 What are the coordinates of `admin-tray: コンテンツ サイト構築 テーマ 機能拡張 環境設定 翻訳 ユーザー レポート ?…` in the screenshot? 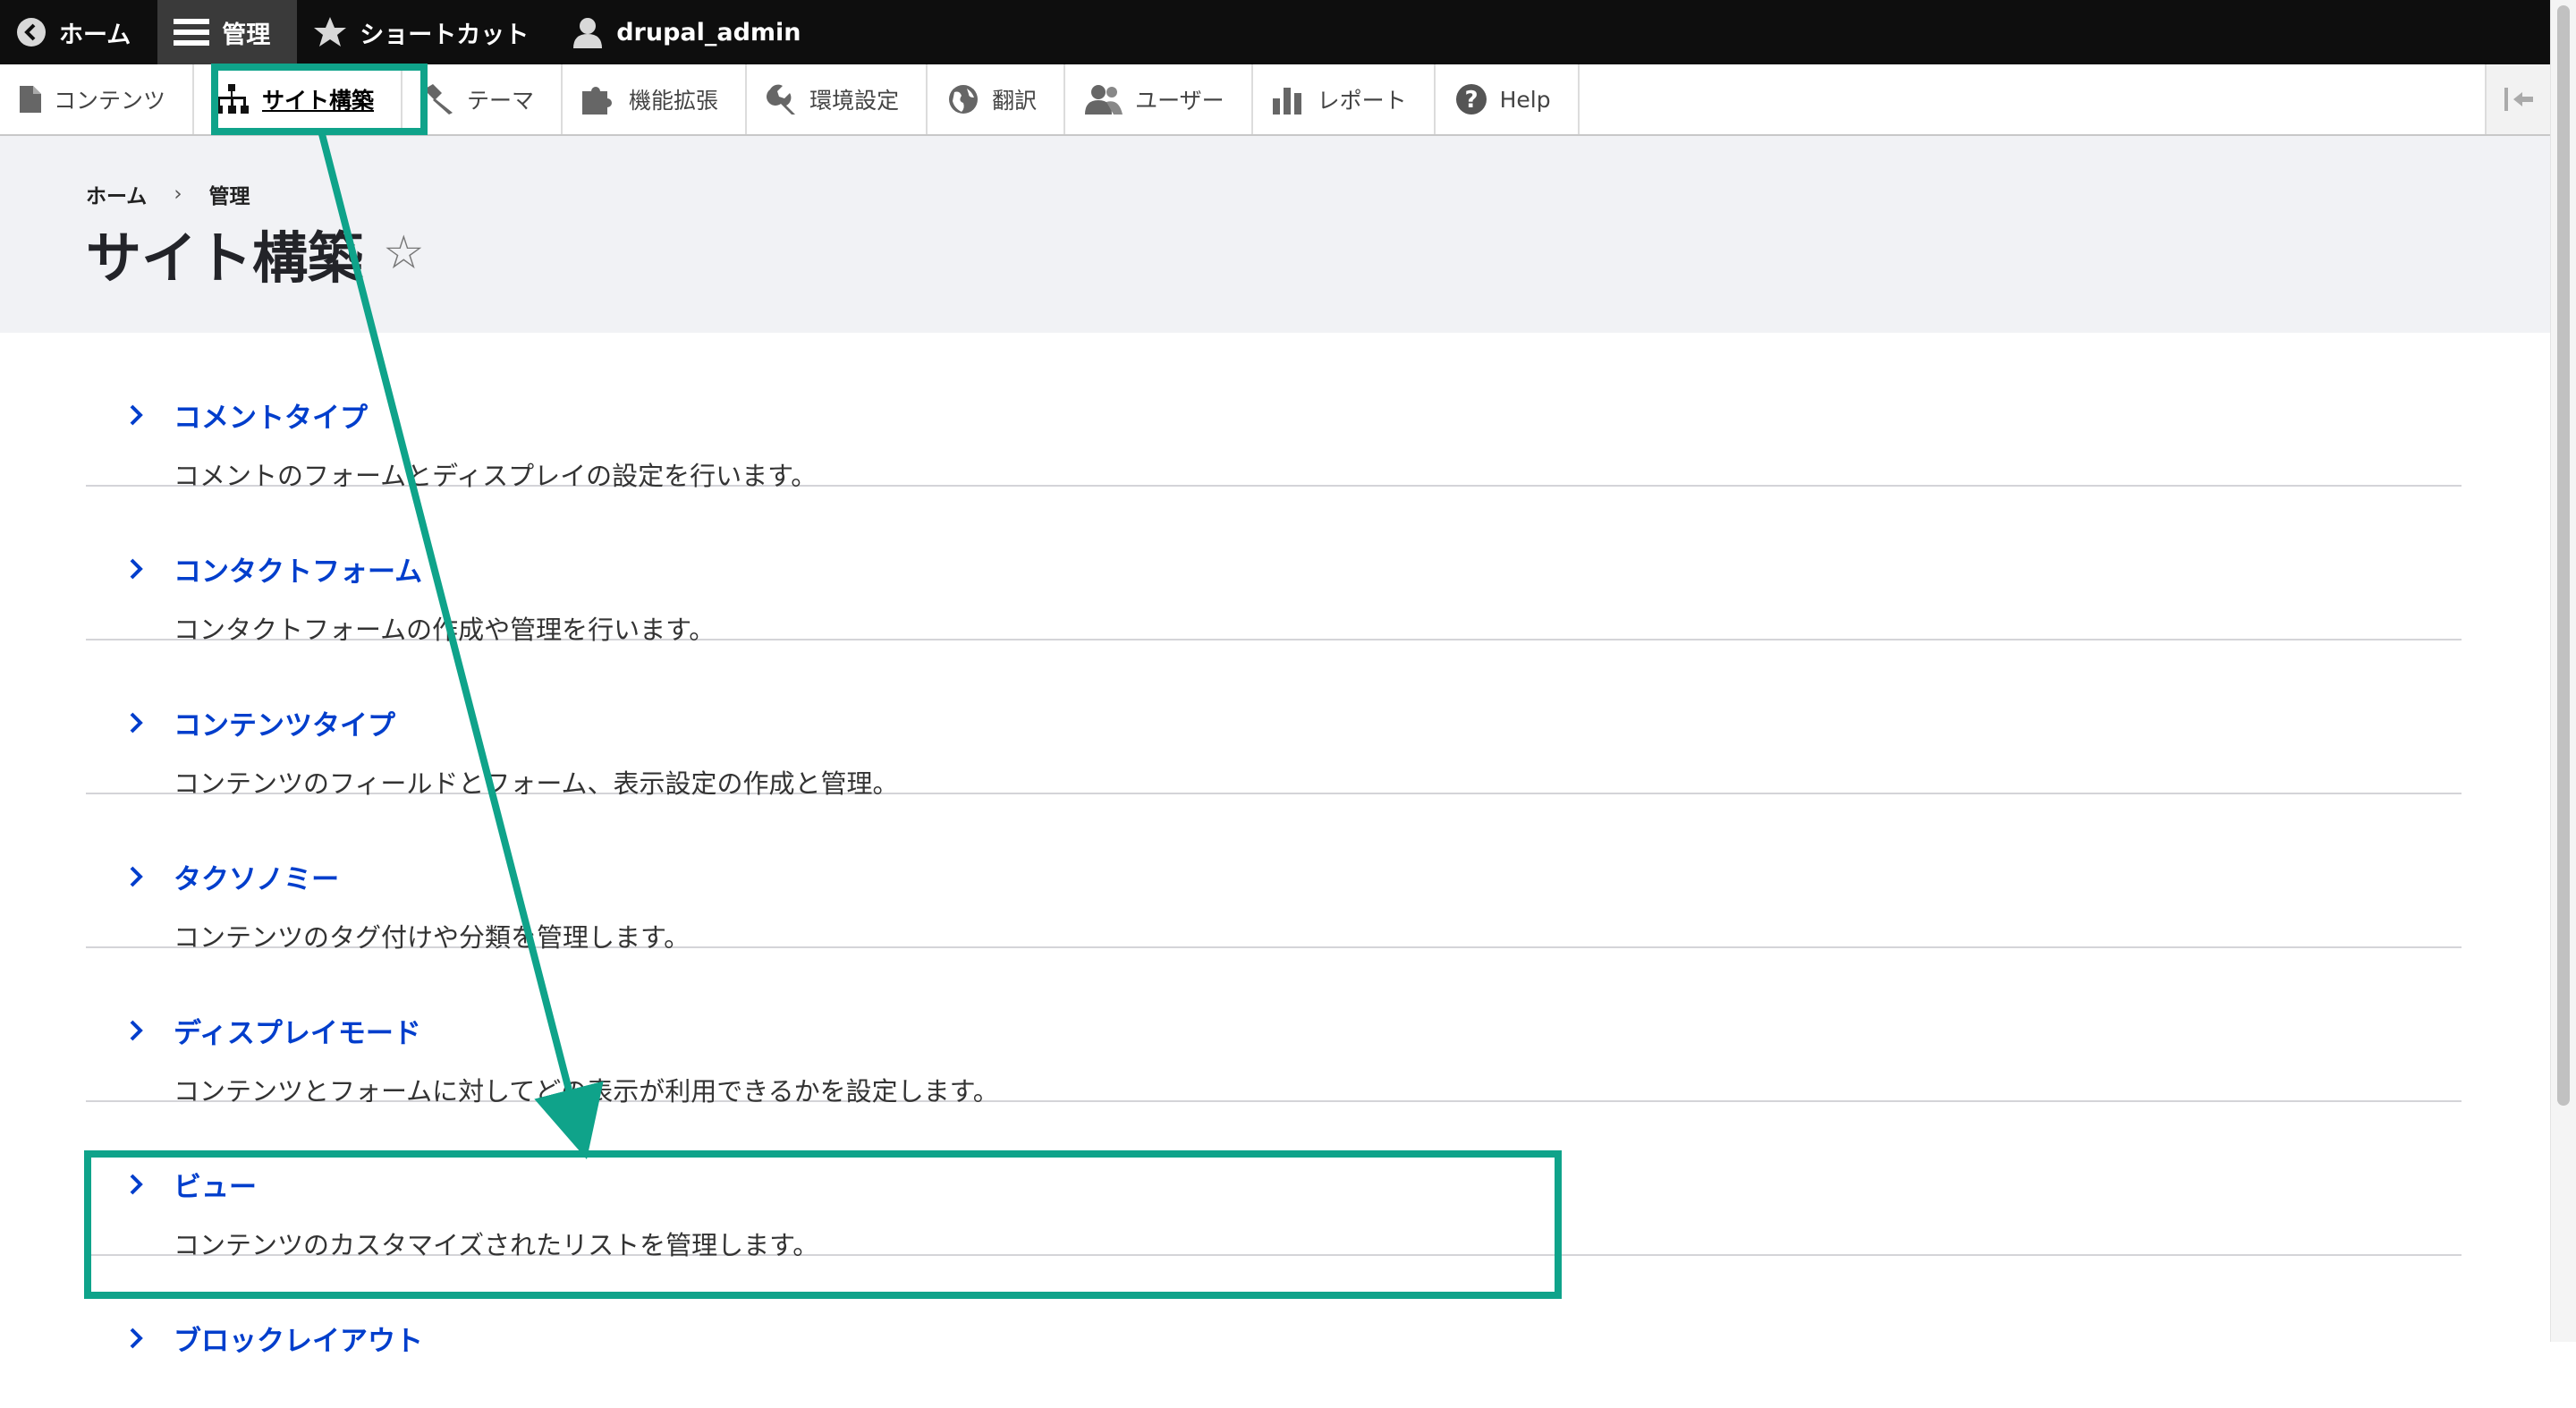 It's located at (1275, 100).